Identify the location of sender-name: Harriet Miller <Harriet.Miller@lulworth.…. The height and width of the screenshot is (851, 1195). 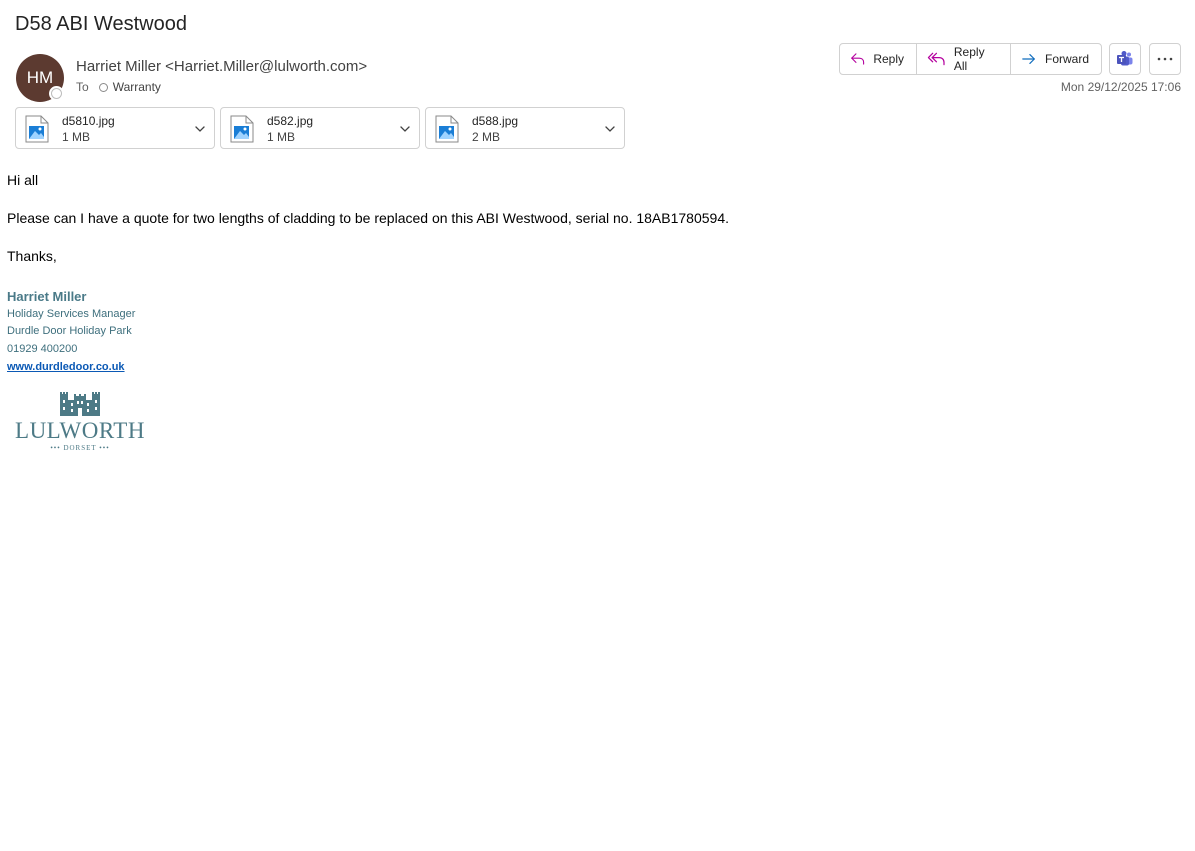
(221, 66).